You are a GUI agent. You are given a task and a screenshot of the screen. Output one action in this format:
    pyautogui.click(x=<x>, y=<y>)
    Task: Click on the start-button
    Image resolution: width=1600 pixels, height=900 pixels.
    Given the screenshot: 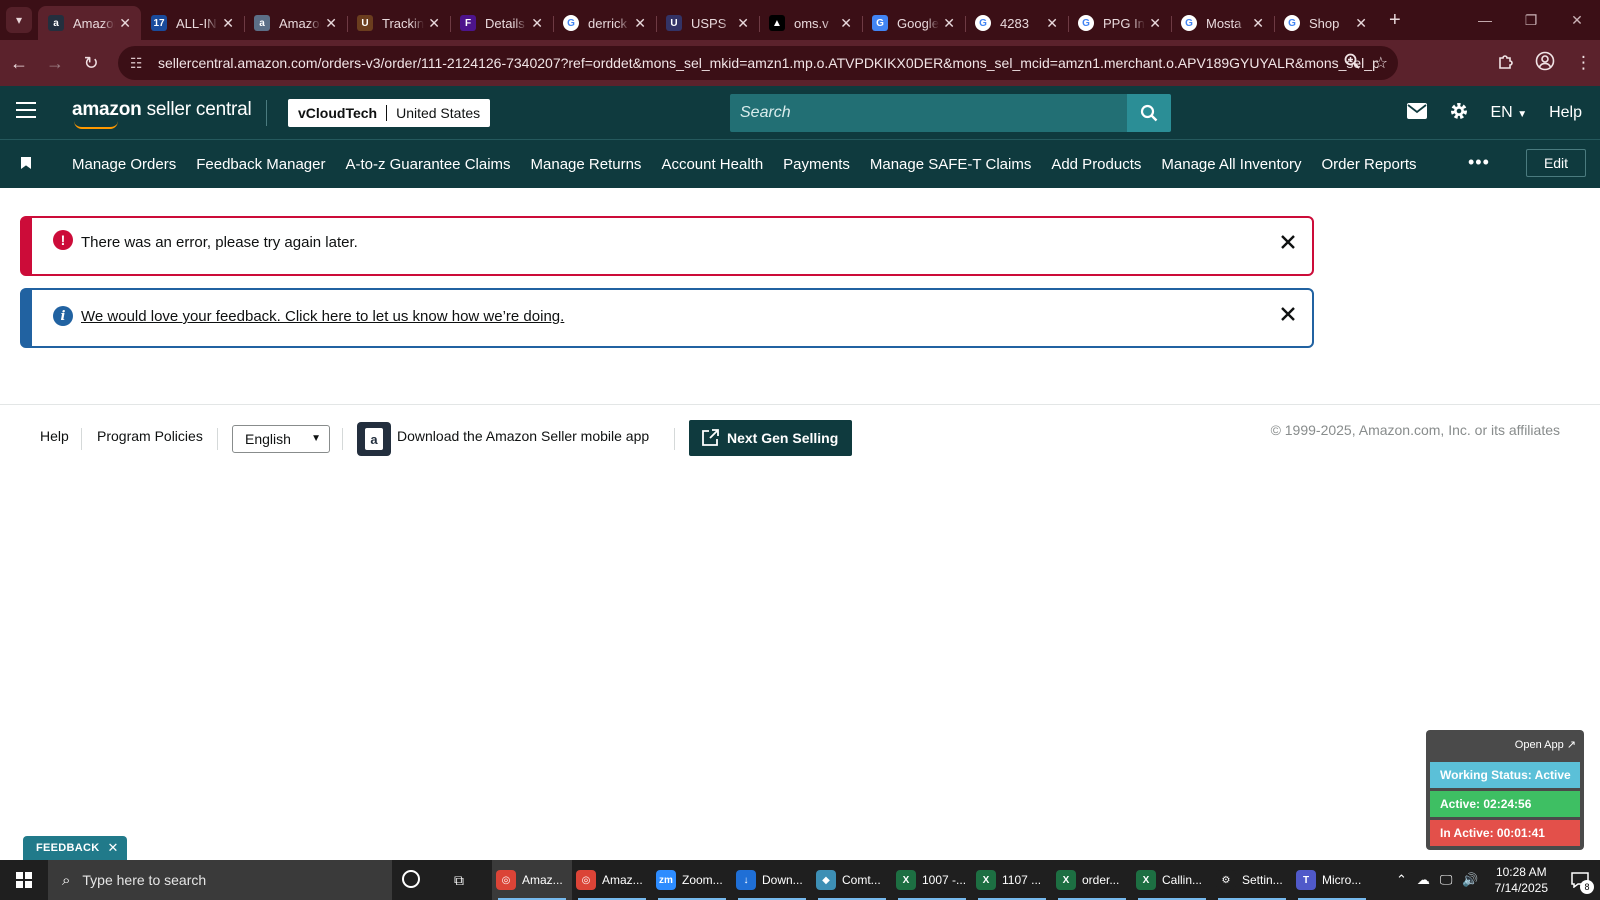 What is the action you would take?
    pyautogui.click(x=24, y=880)
    